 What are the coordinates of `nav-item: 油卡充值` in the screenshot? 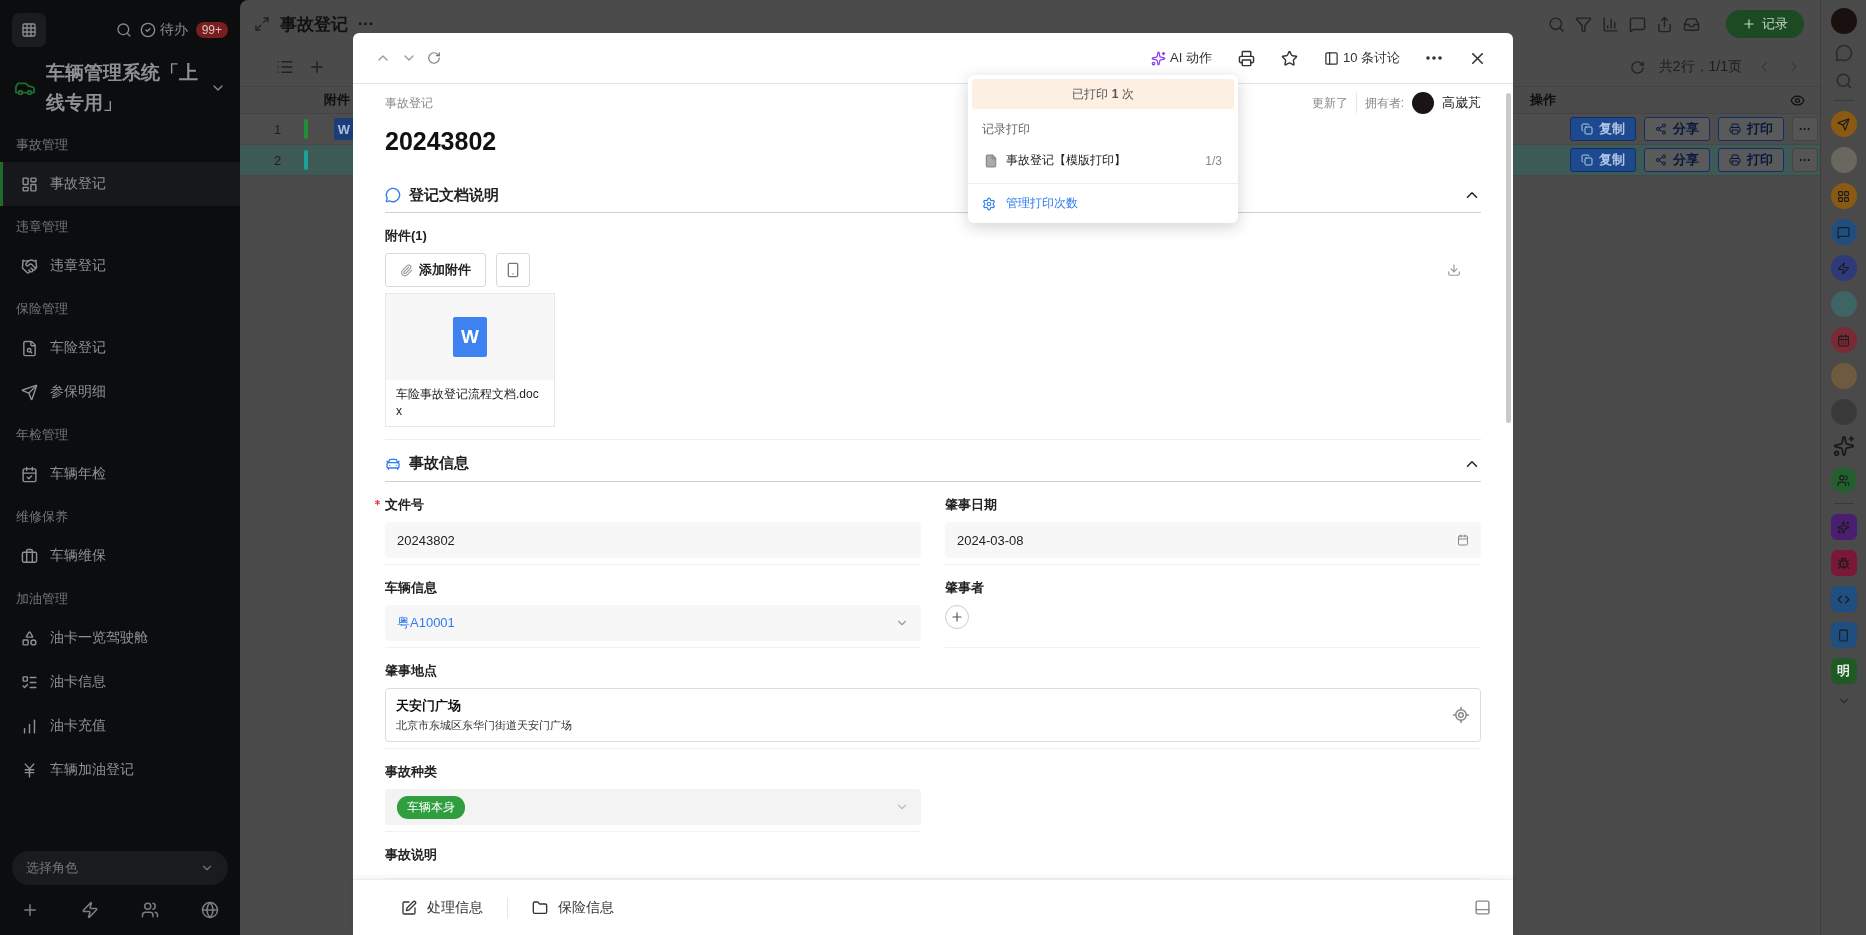 It's located at (120, 726).